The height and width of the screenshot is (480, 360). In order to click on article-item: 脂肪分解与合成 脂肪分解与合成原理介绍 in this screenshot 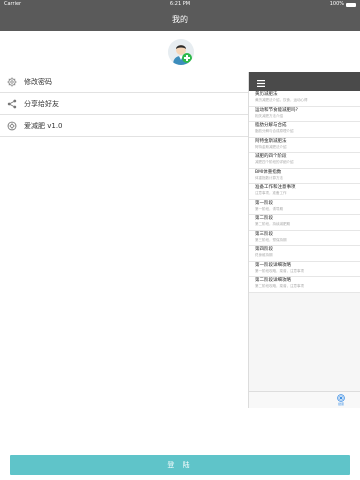, I will do `click(304, 130)`.